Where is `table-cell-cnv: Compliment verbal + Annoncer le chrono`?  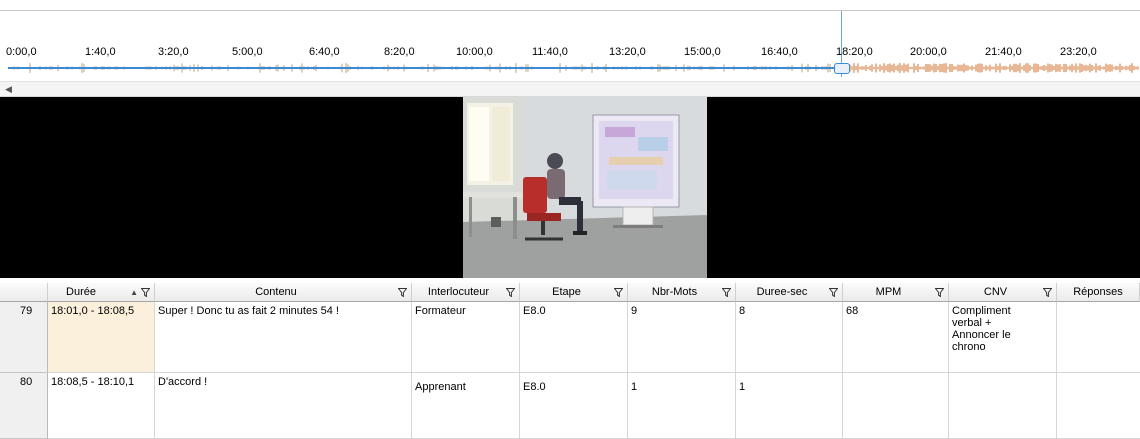 table-cell-cnv: Compliment verbal + Annoncer le chrono is located at coordinates (1003, 337).